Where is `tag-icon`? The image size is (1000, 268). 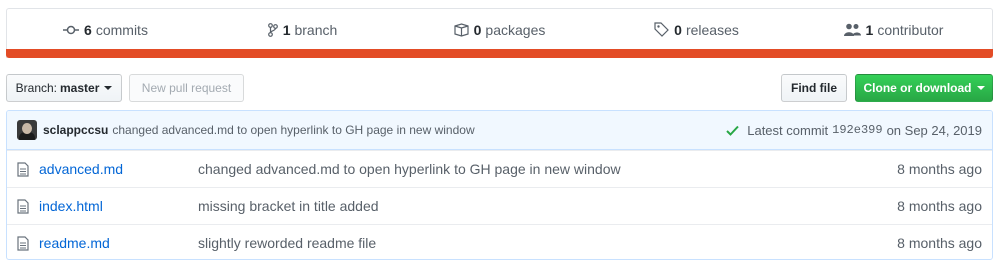
tag-icon is located at coordinates (661, 29).